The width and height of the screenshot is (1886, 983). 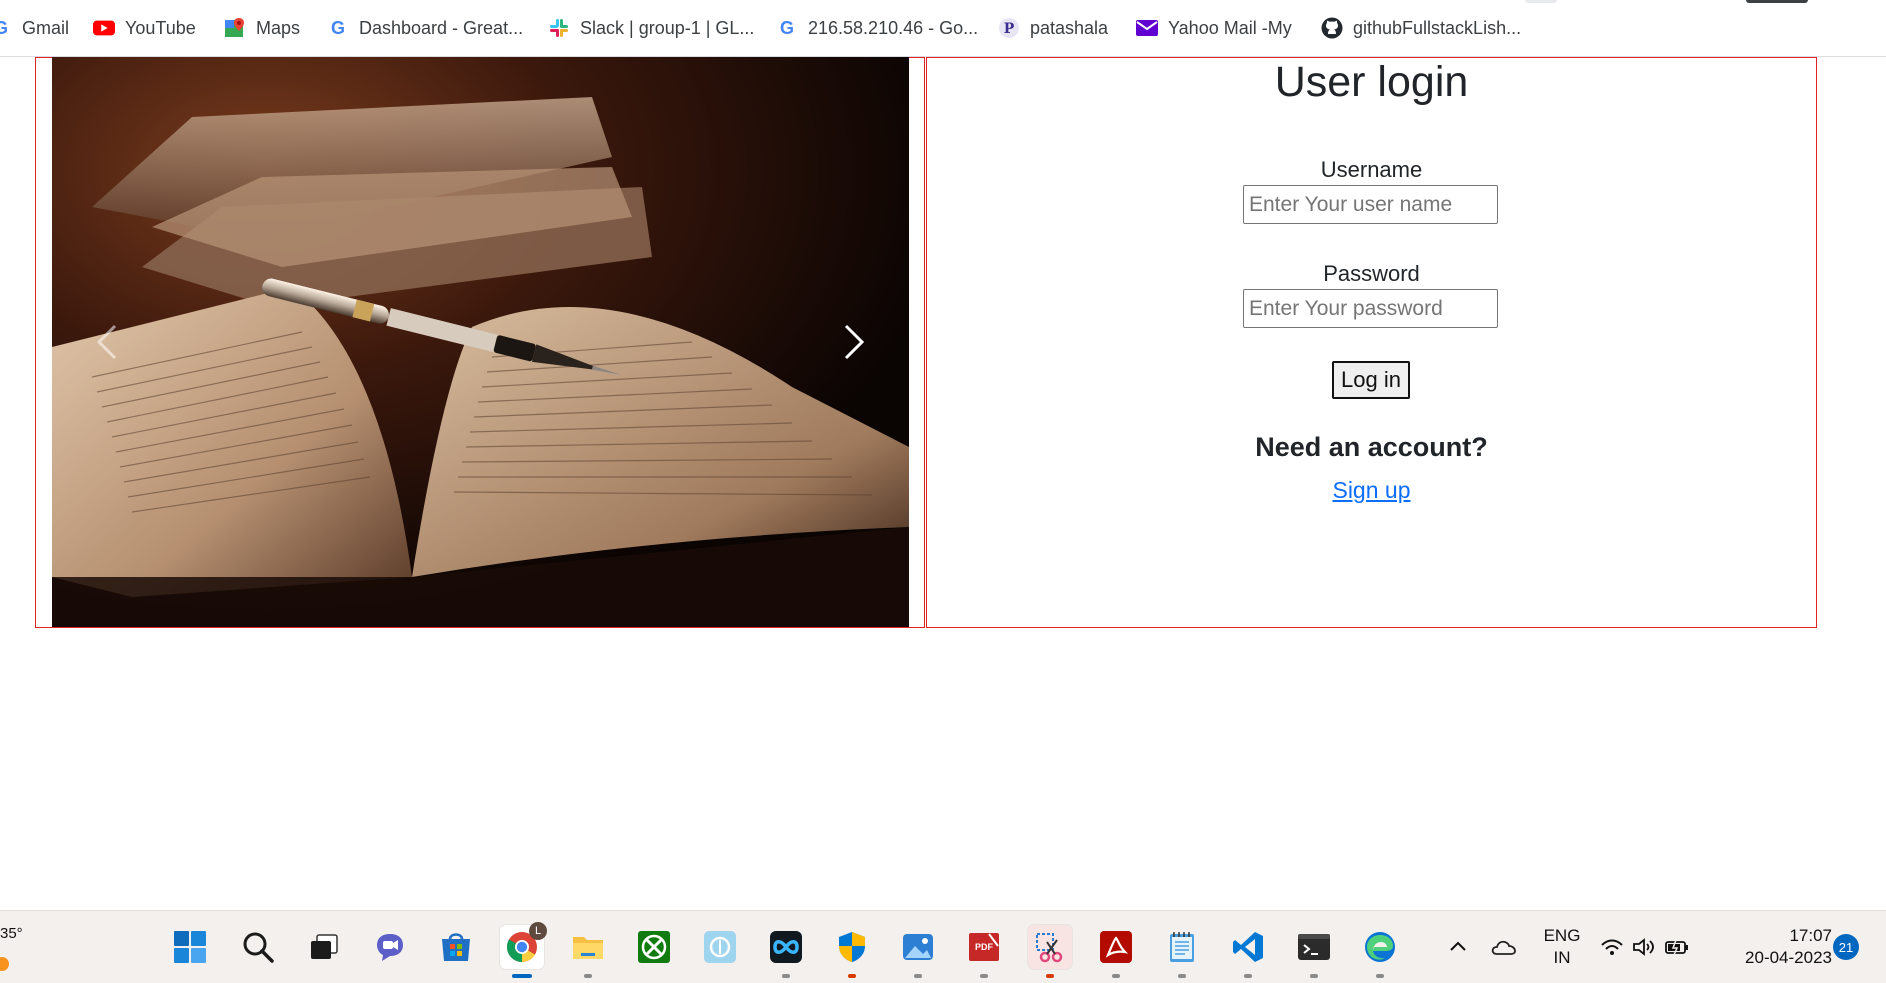 What do you see at coordinates (104, 28) in the screenshot?
I see `youtube-icon` at bounding box center [104, 28].